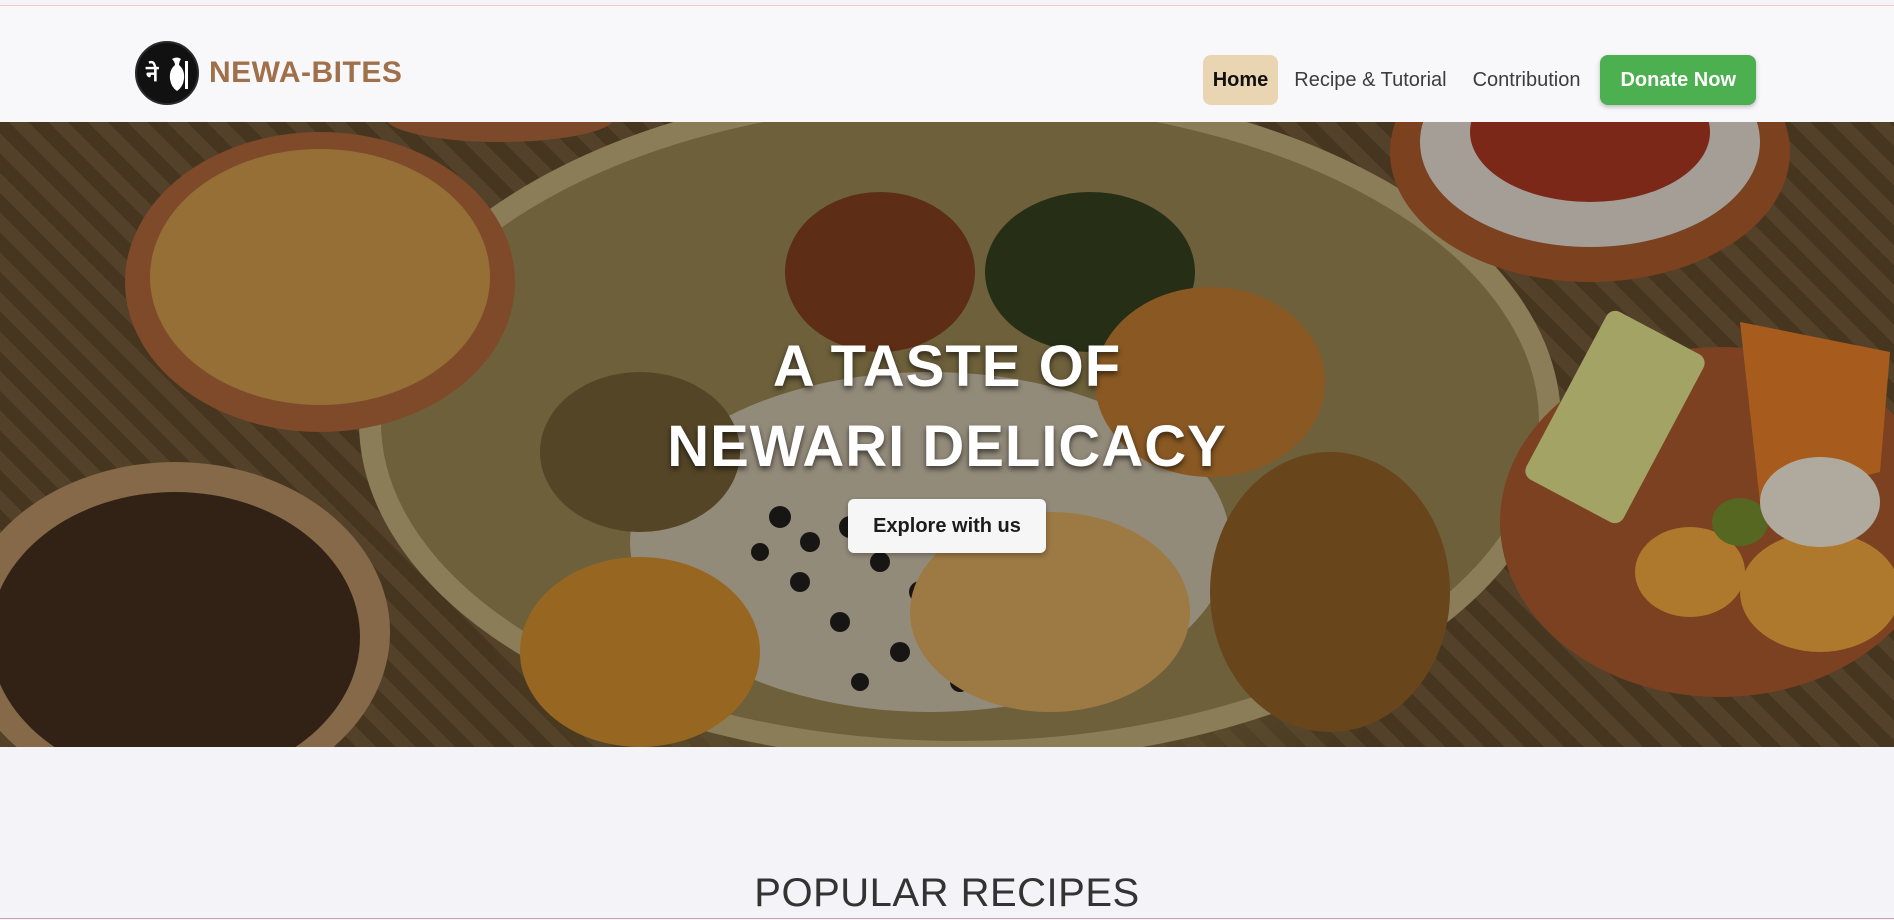  I want to click on svg-text: ने, so click(152, 73).